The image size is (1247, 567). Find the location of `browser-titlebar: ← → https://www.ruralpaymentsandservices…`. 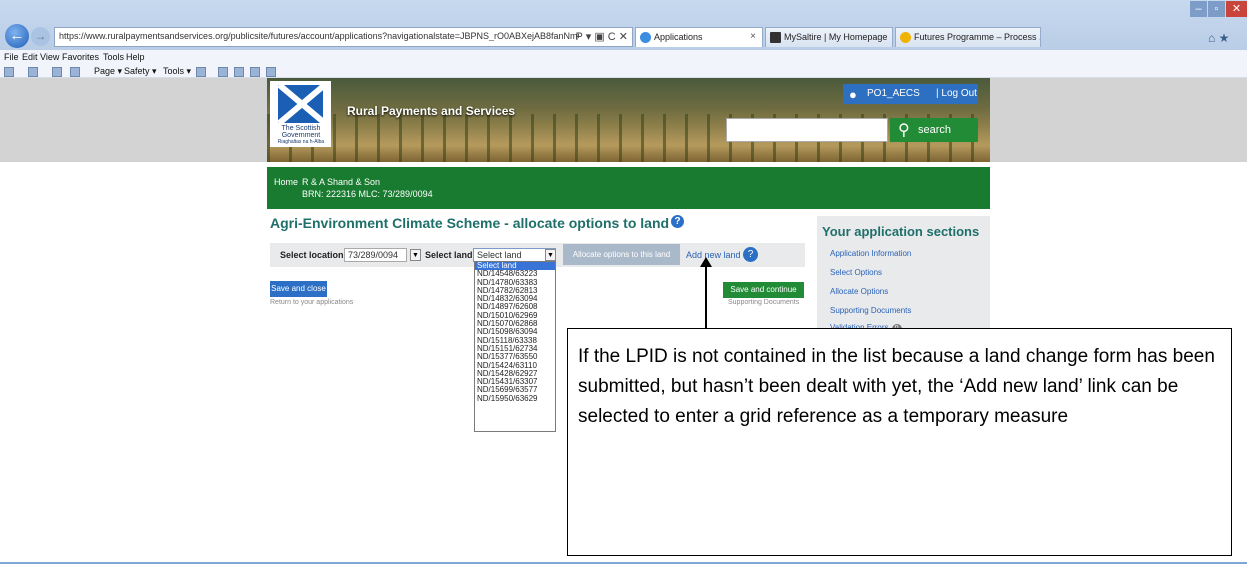

browser-titlebar: ← → https://www.ruralpaymentsandservices… is located at coordinates (623, 25).